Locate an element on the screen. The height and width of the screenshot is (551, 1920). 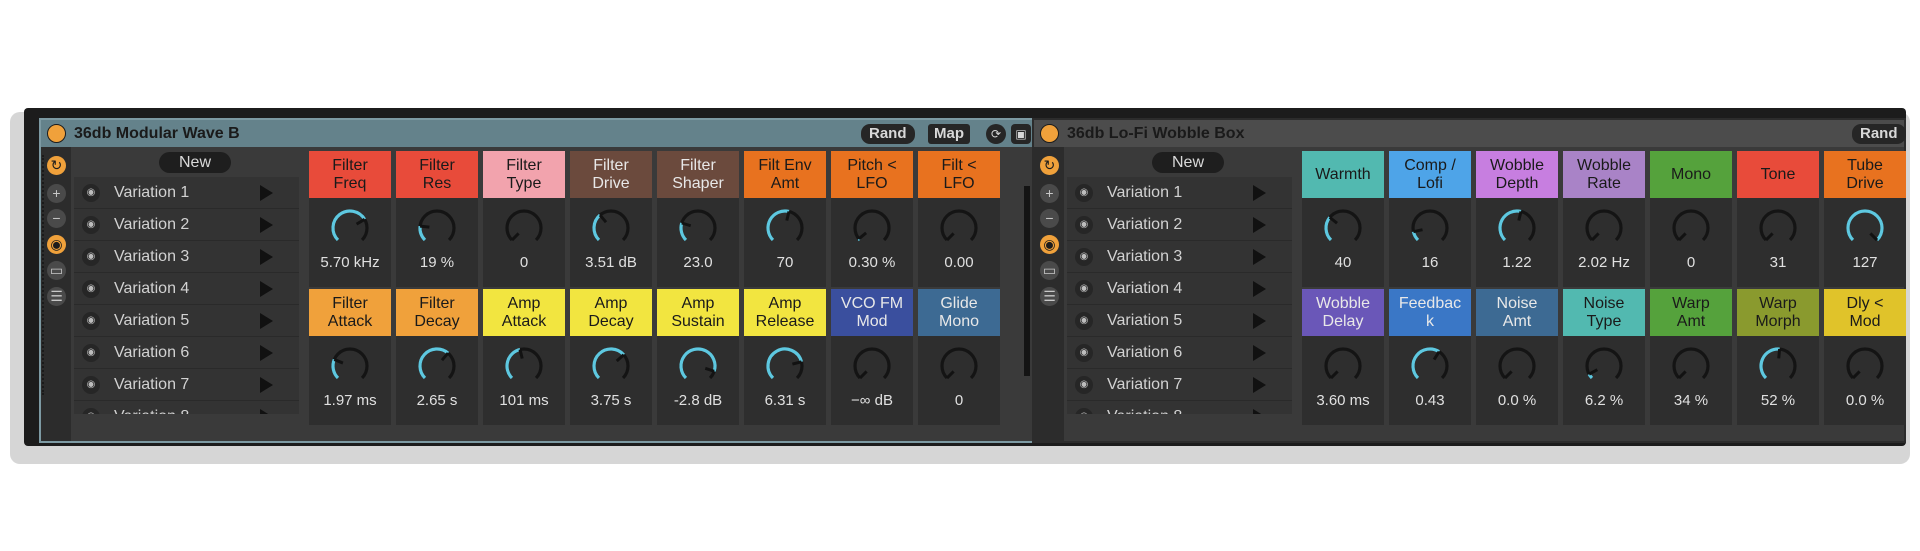
power-toggle is located at coordinates (1049, 133).